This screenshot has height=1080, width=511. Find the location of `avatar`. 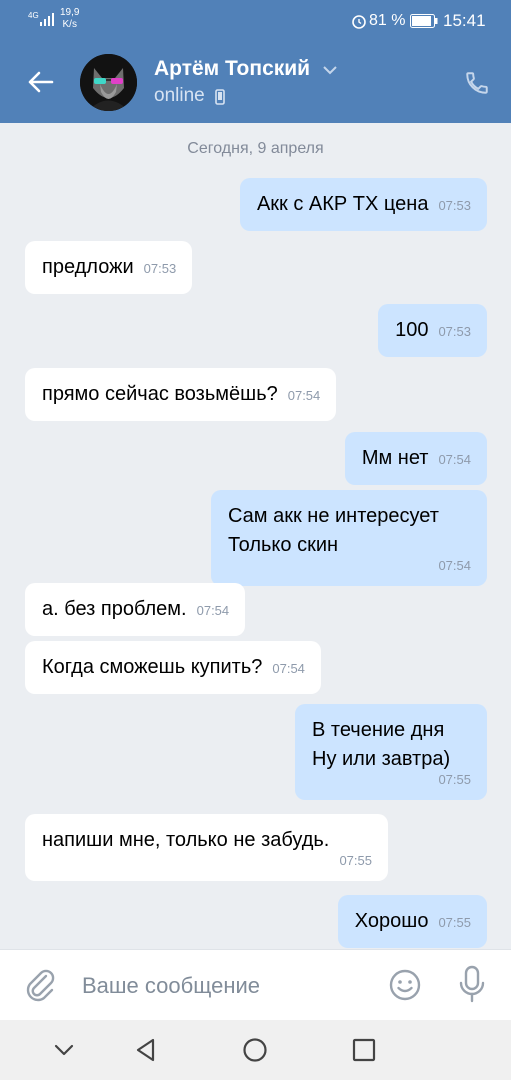

avatar is located at coordinates (108, 82).